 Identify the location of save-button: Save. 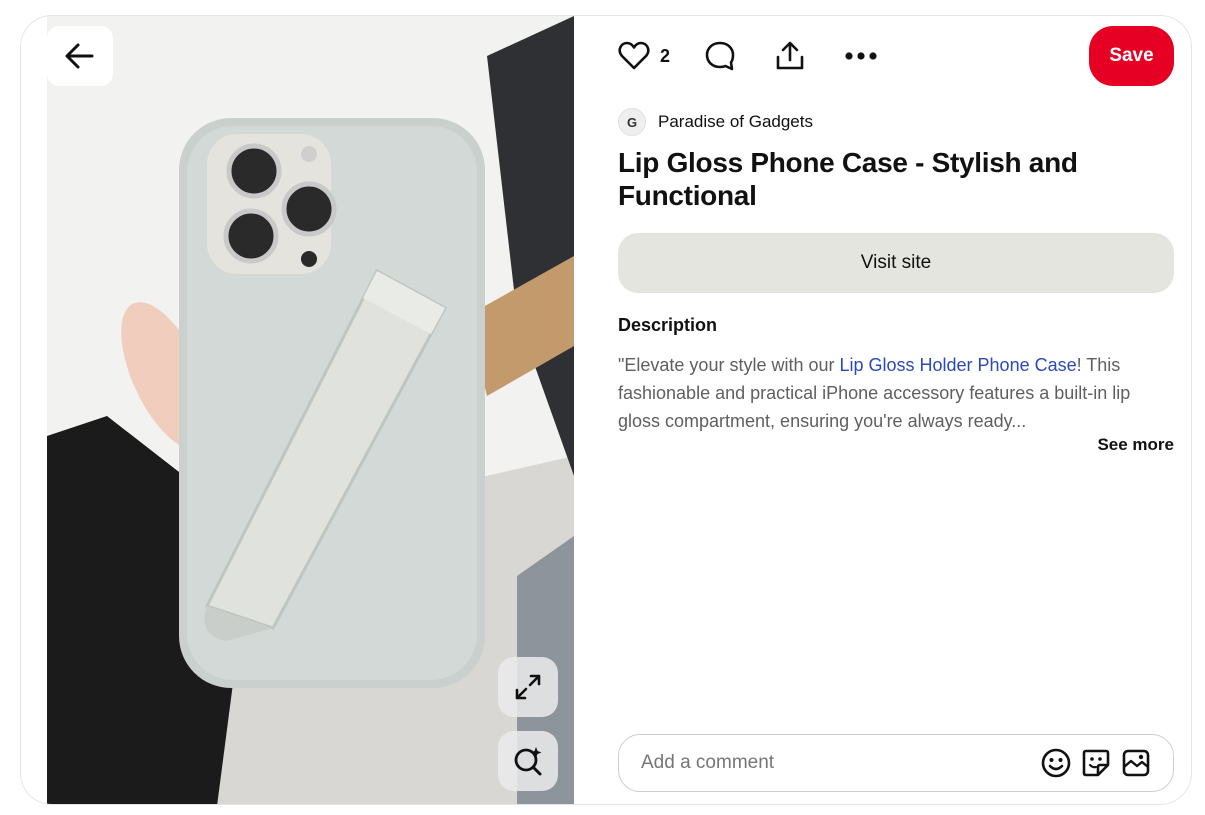
(1131, 56).